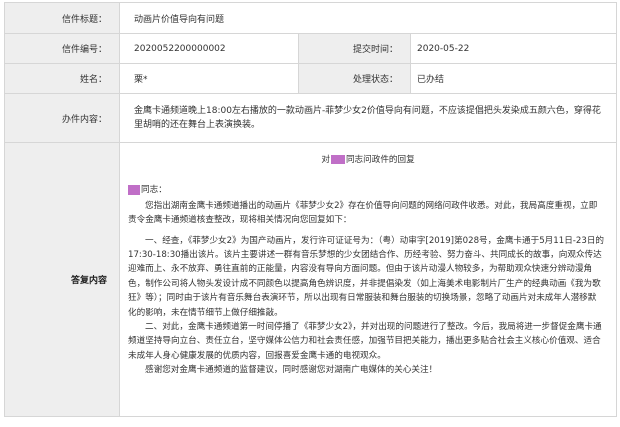 The image size is (620, 427). Describe the element at coordinates (62, 48) in the screenshot. I see `letter-number-label: 信件编号：` at that location.